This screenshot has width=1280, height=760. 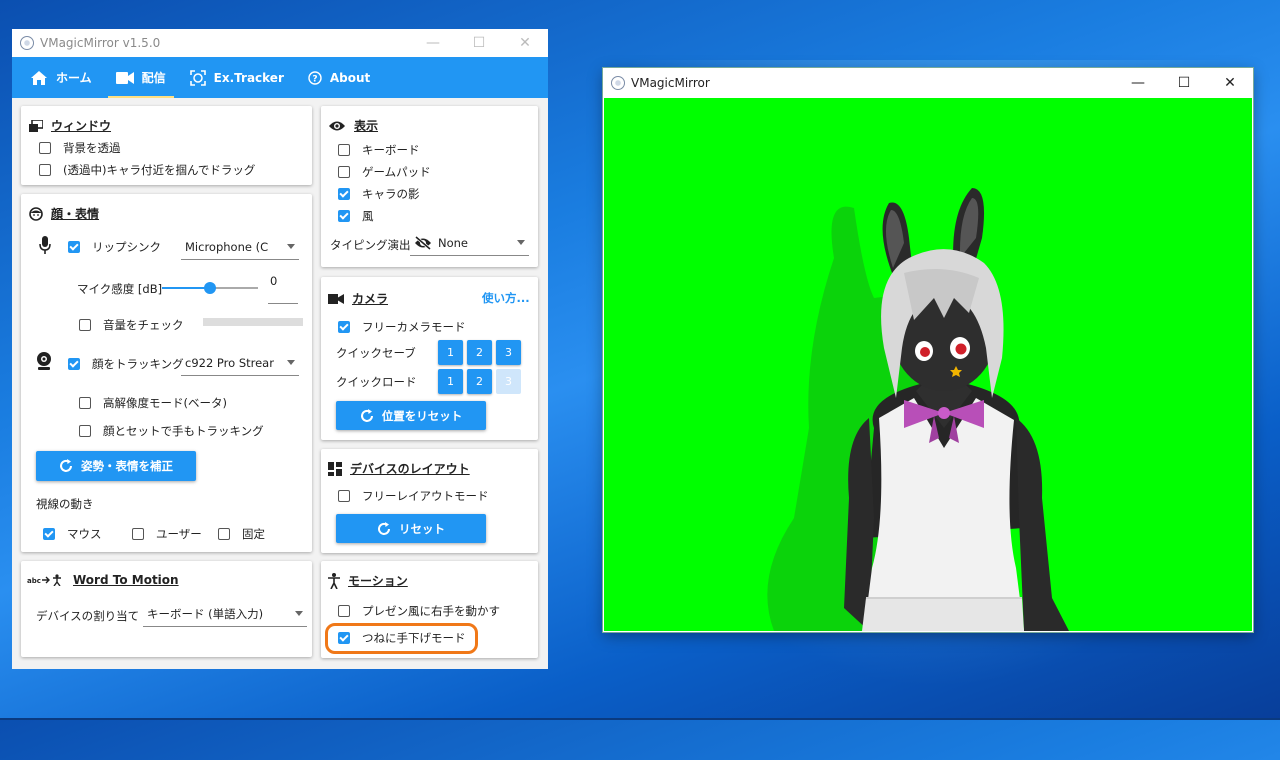 I want to click on free-camera-checkbox, so click(x=344, y=327).